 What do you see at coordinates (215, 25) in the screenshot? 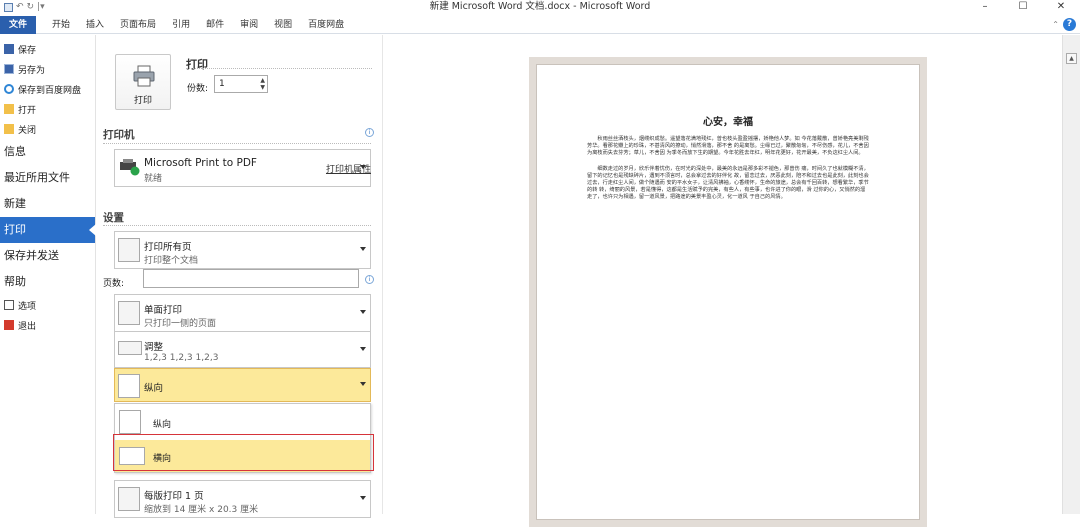
I see `tab-mailings: 邮件` at bounding box center [215, 25].